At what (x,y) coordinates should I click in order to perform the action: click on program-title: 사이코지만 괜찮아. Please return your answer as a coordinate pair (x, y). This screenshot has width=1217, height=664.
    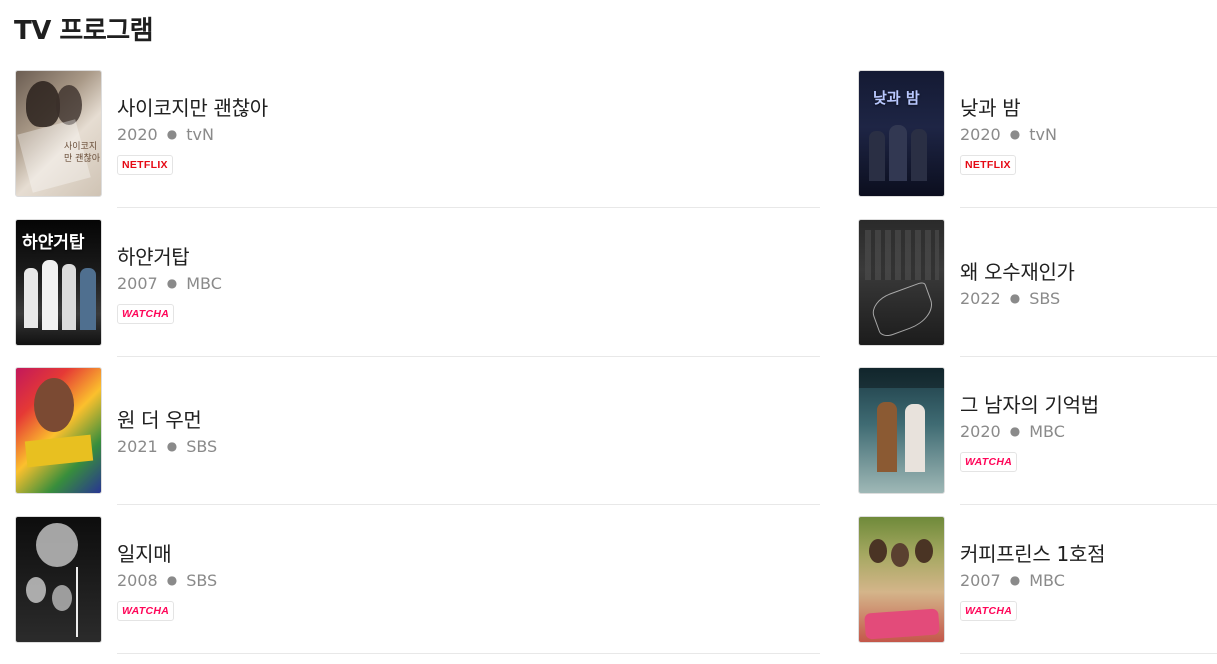
    Looking at the image, I should click on (192, 106).